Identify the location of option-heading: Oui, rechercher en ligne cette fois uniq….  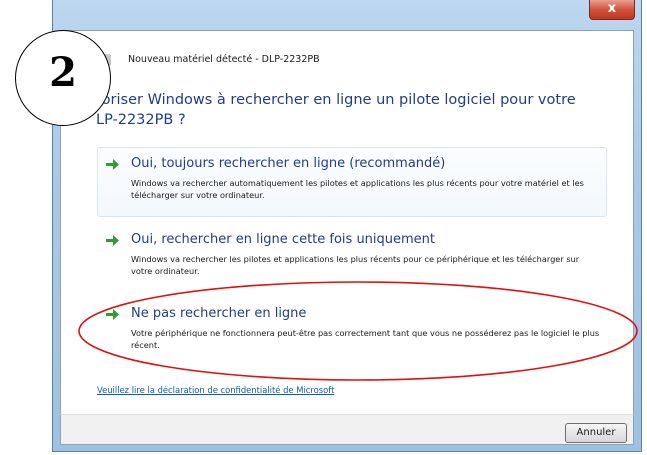
(283, 239).